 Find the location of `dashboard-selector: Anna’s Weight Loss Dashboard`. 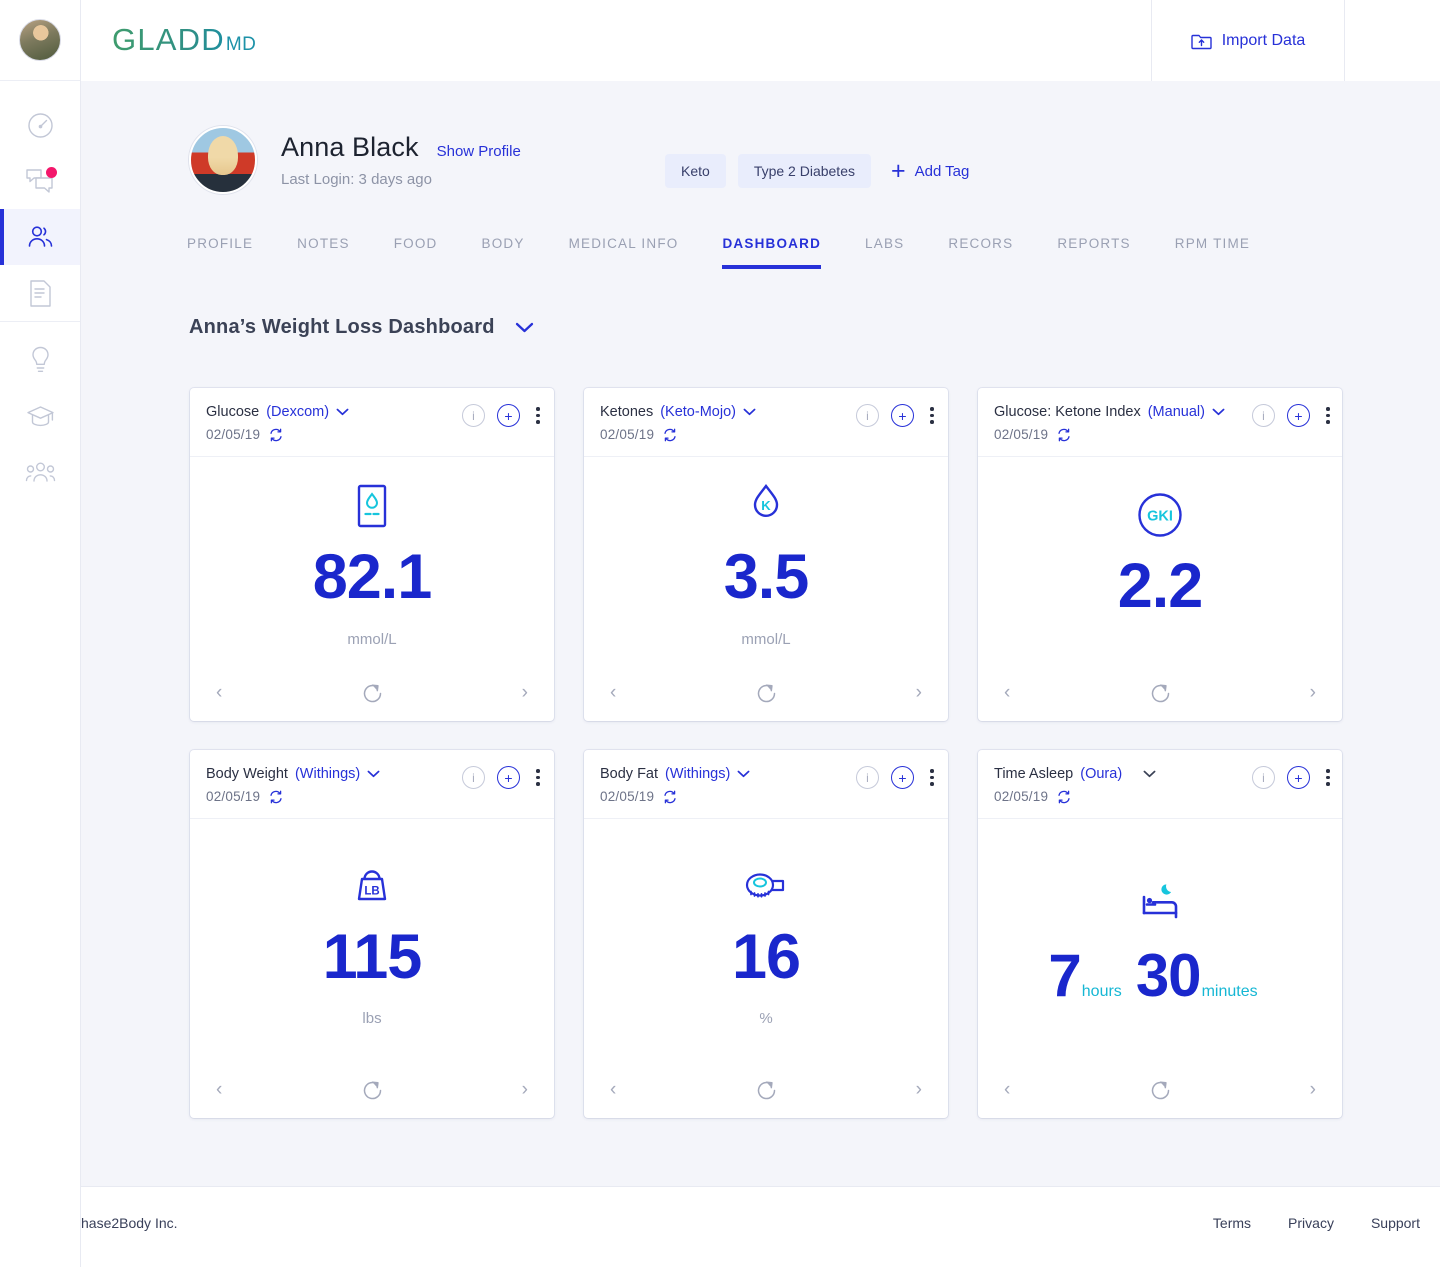

dashboard-selector: Anna’s Weight Loss Dashboard is located at coordinates (361, 327).